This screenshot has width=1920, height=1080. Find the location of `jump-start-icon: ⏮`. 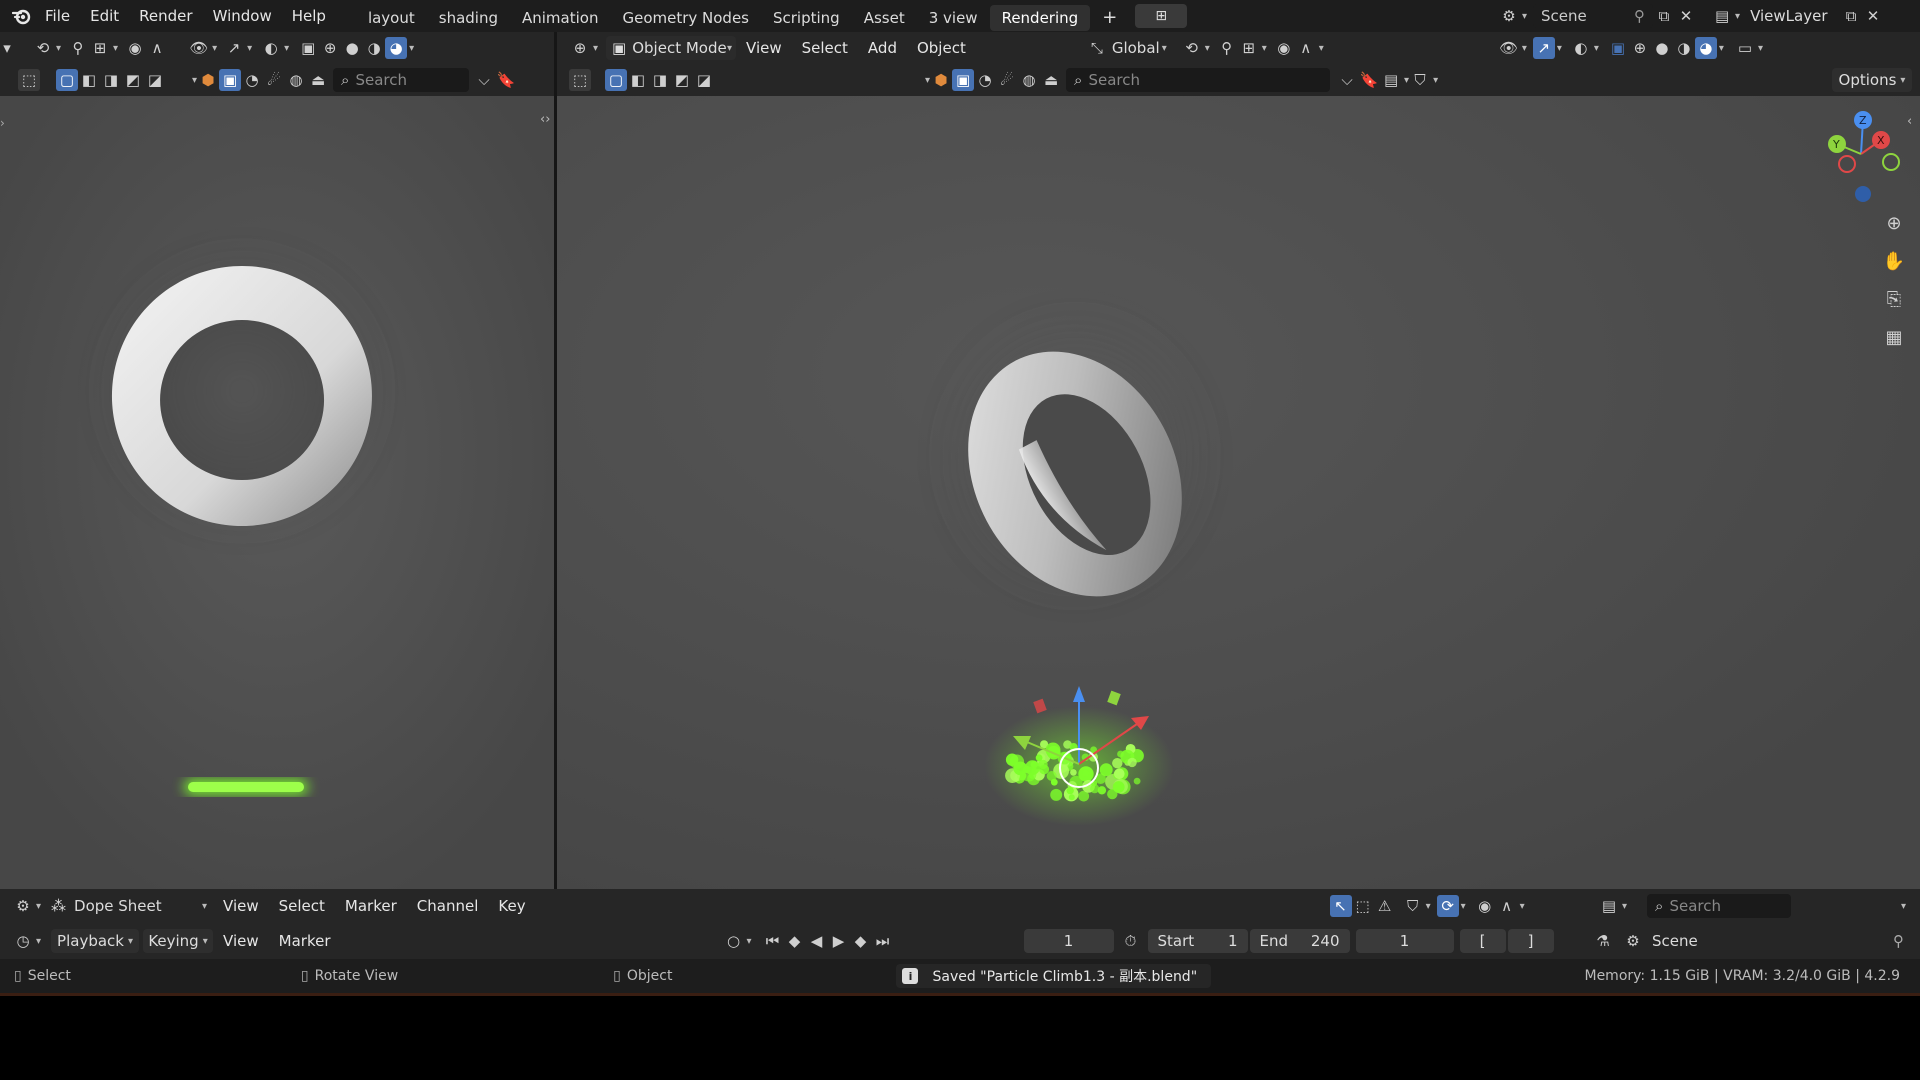

jump-start-icon: ⏮ is located at coordinates (773, 941).